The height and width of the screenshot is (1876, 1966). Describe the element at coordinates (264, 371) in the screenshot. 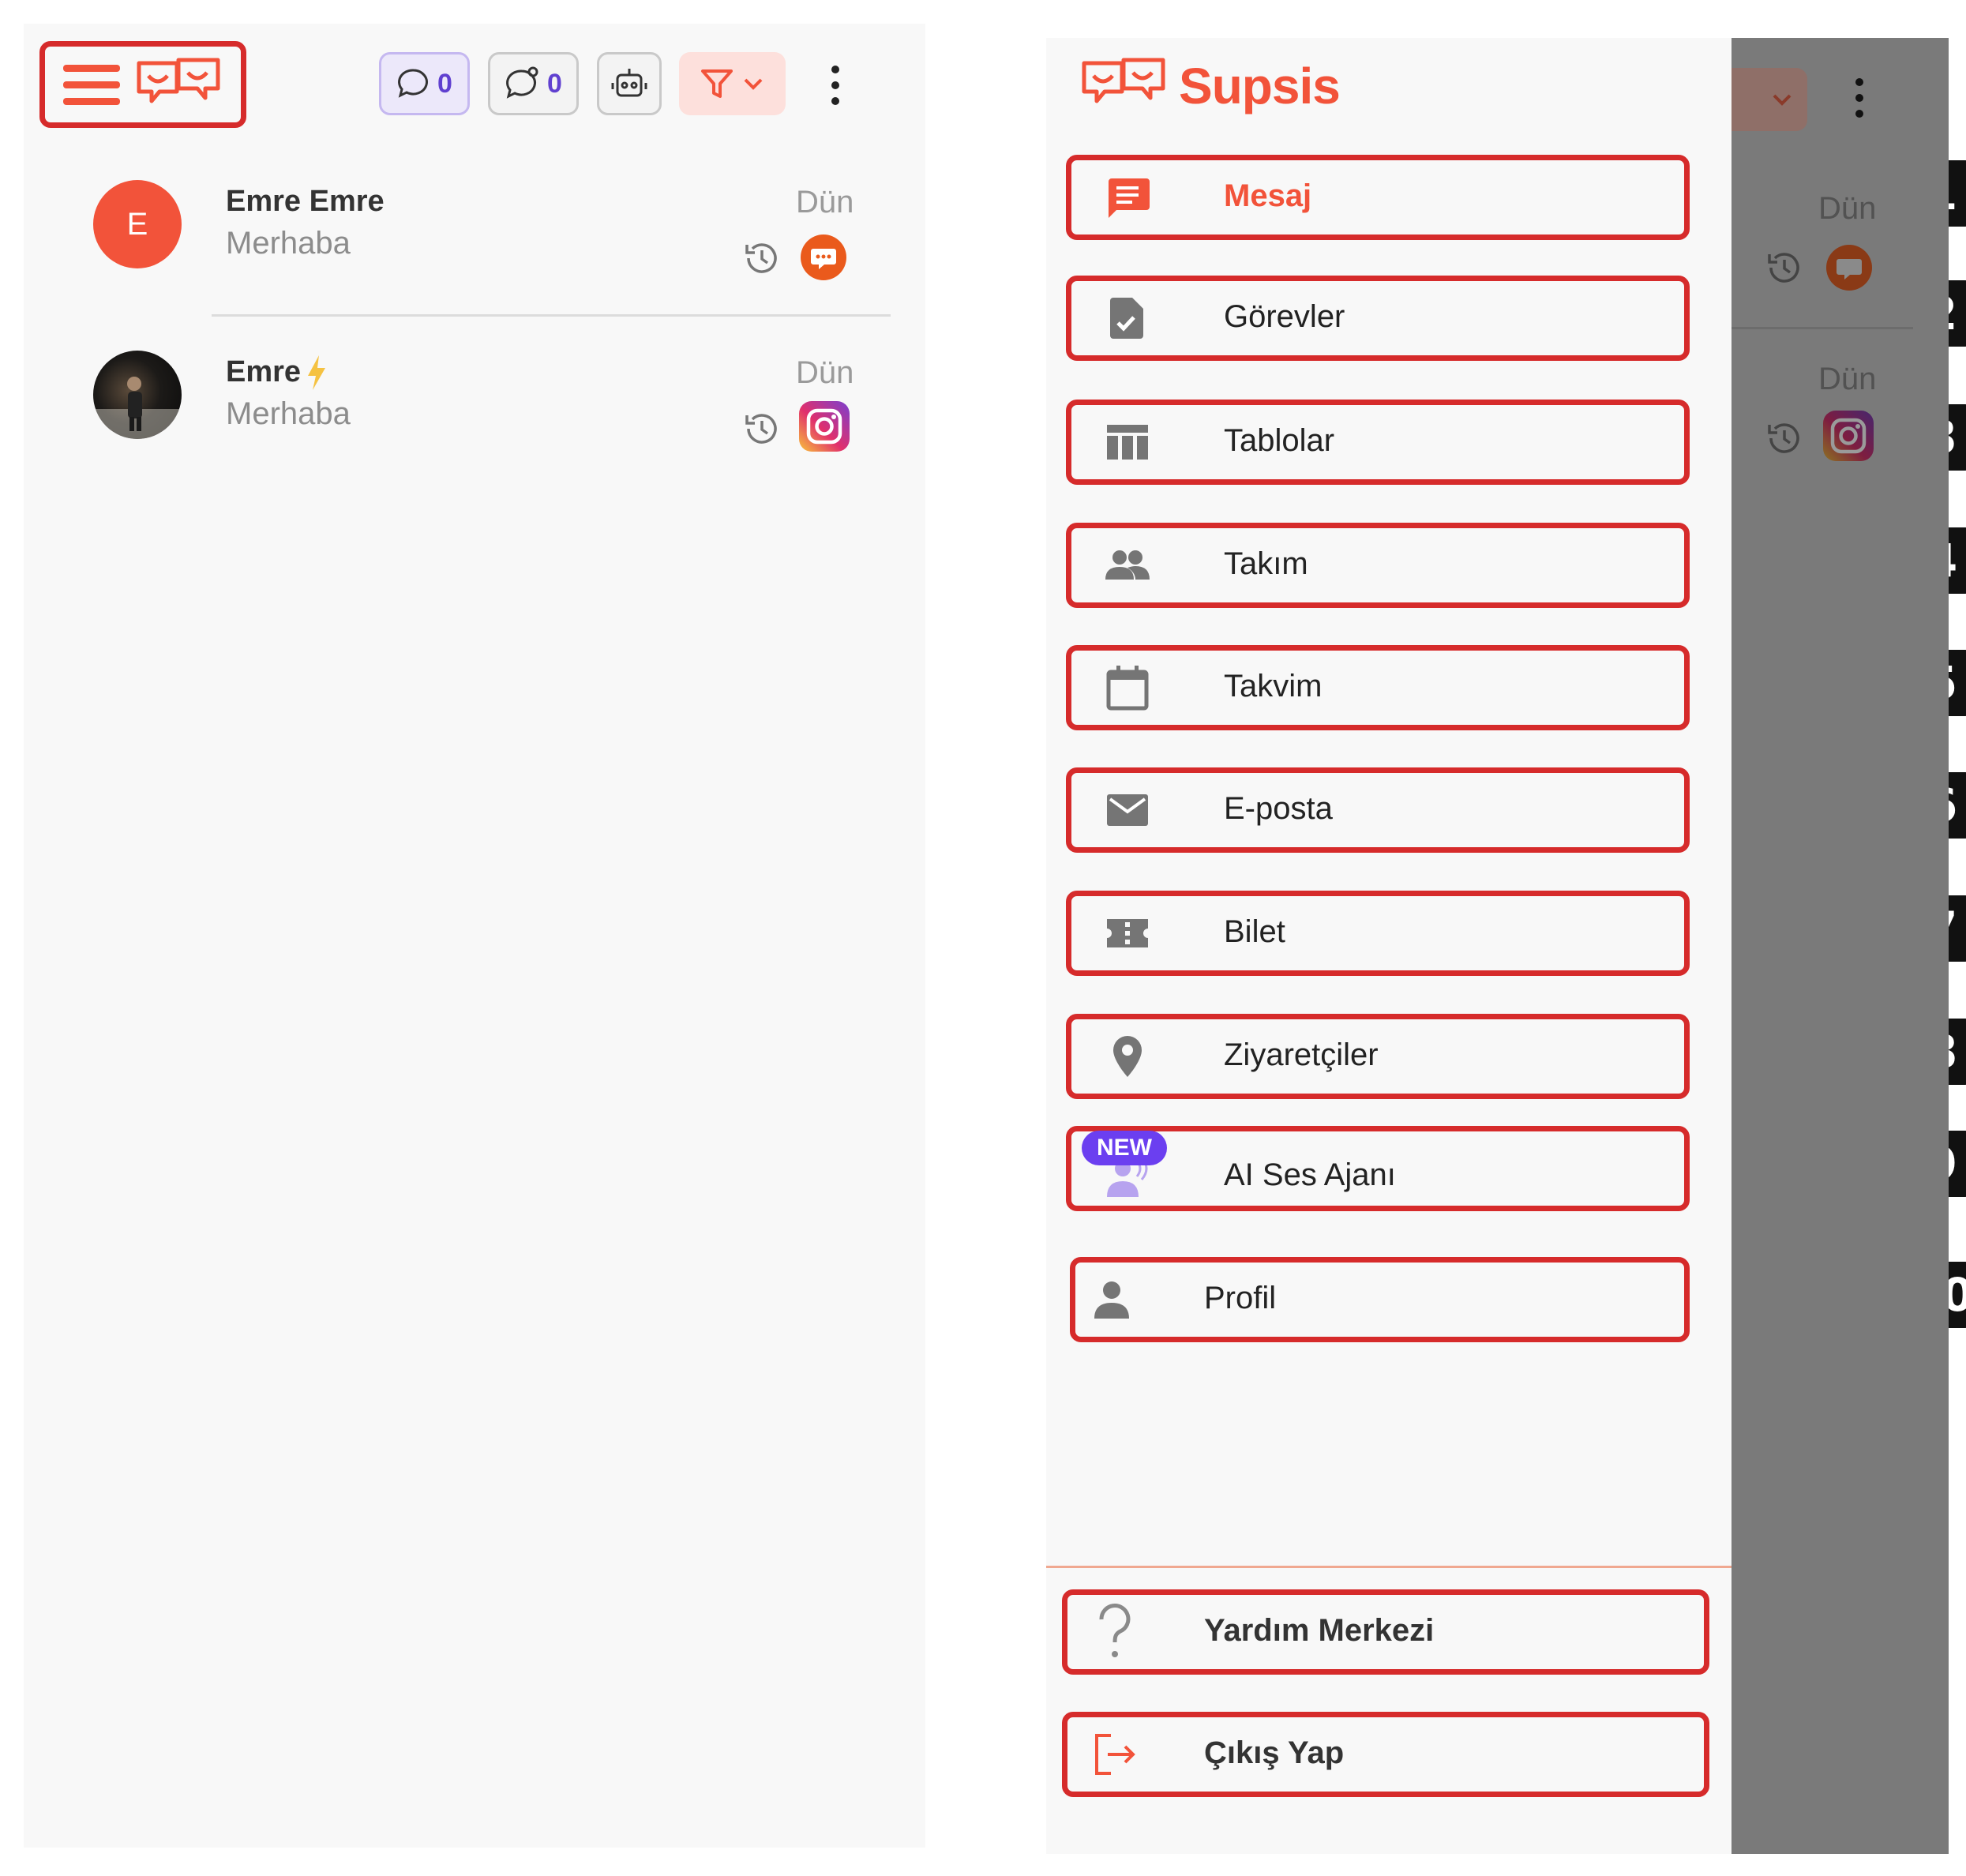

I see `contact-name: Emre` at that location.